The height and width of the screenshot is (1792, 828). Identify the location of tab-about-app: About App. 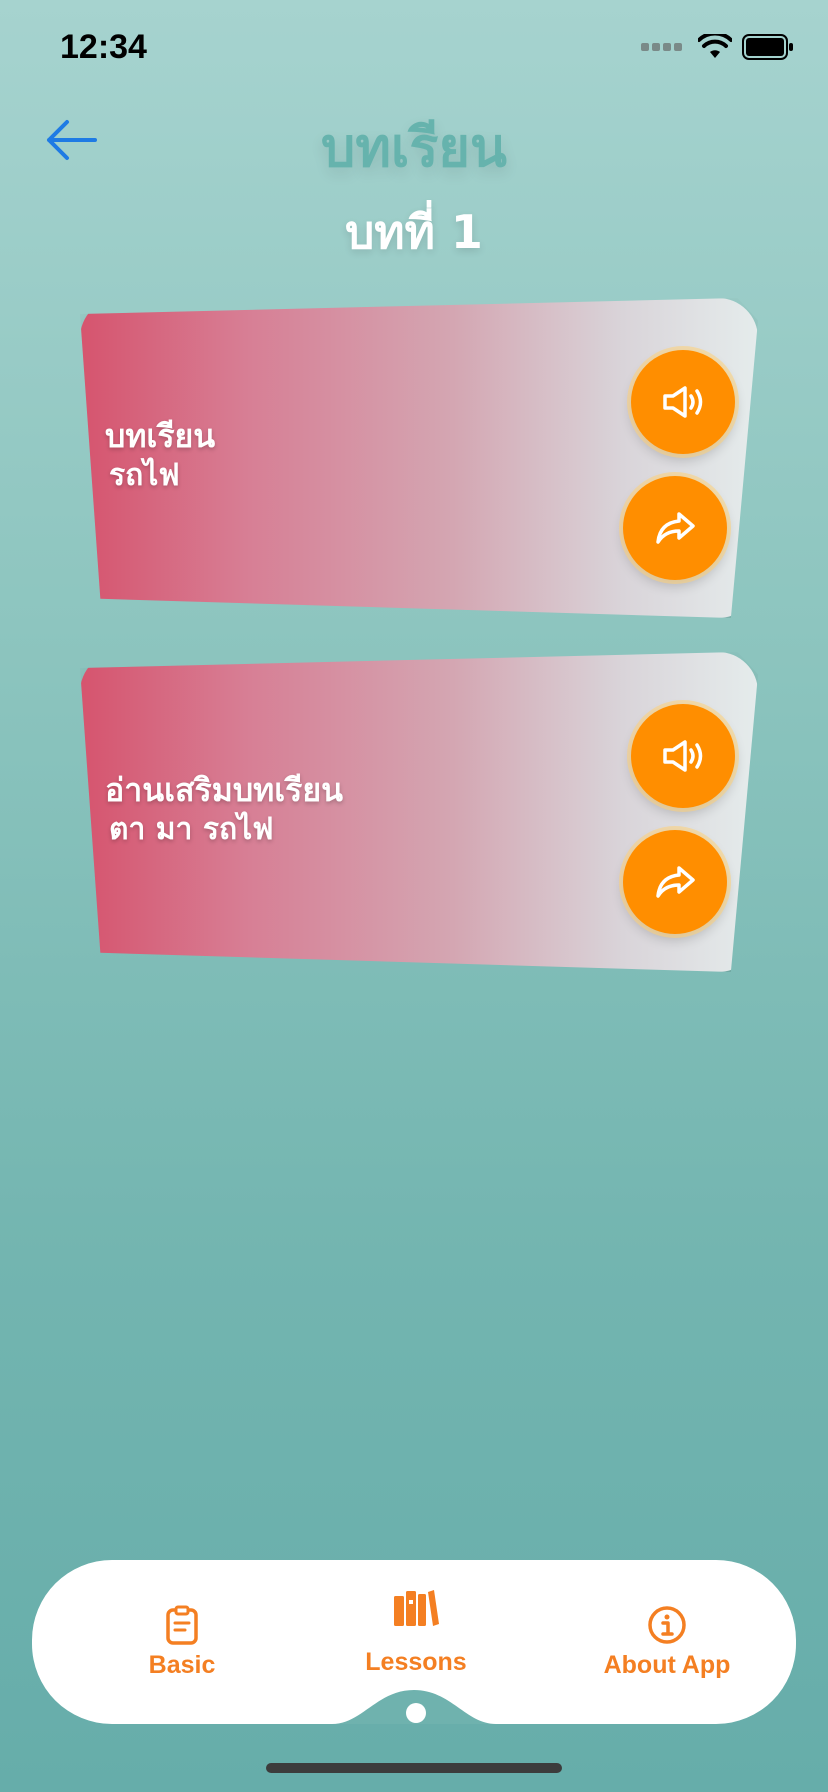
(667, 1642).